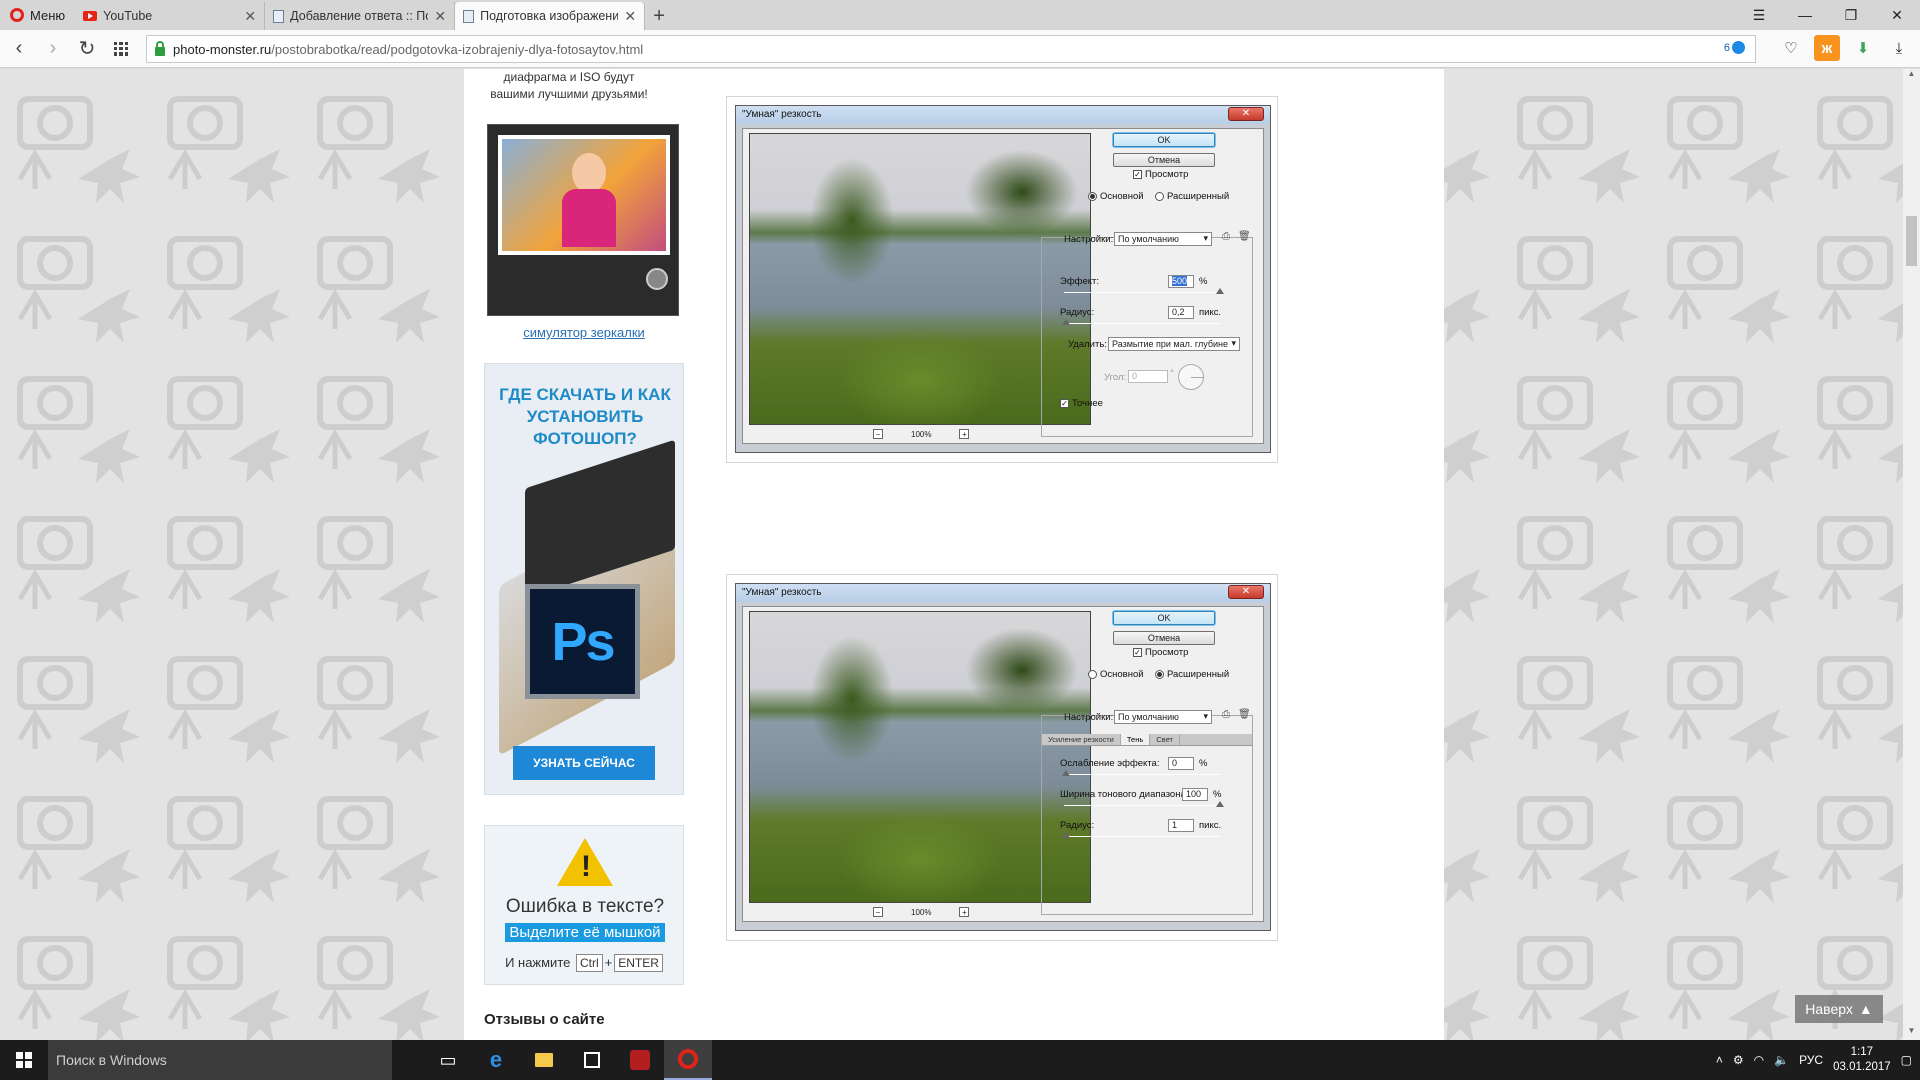 The width and height of the screenshot is (1920, 1080). Describe the element at coordinates (920, 279) in the screenshot. I see `preview-photo` at that location.